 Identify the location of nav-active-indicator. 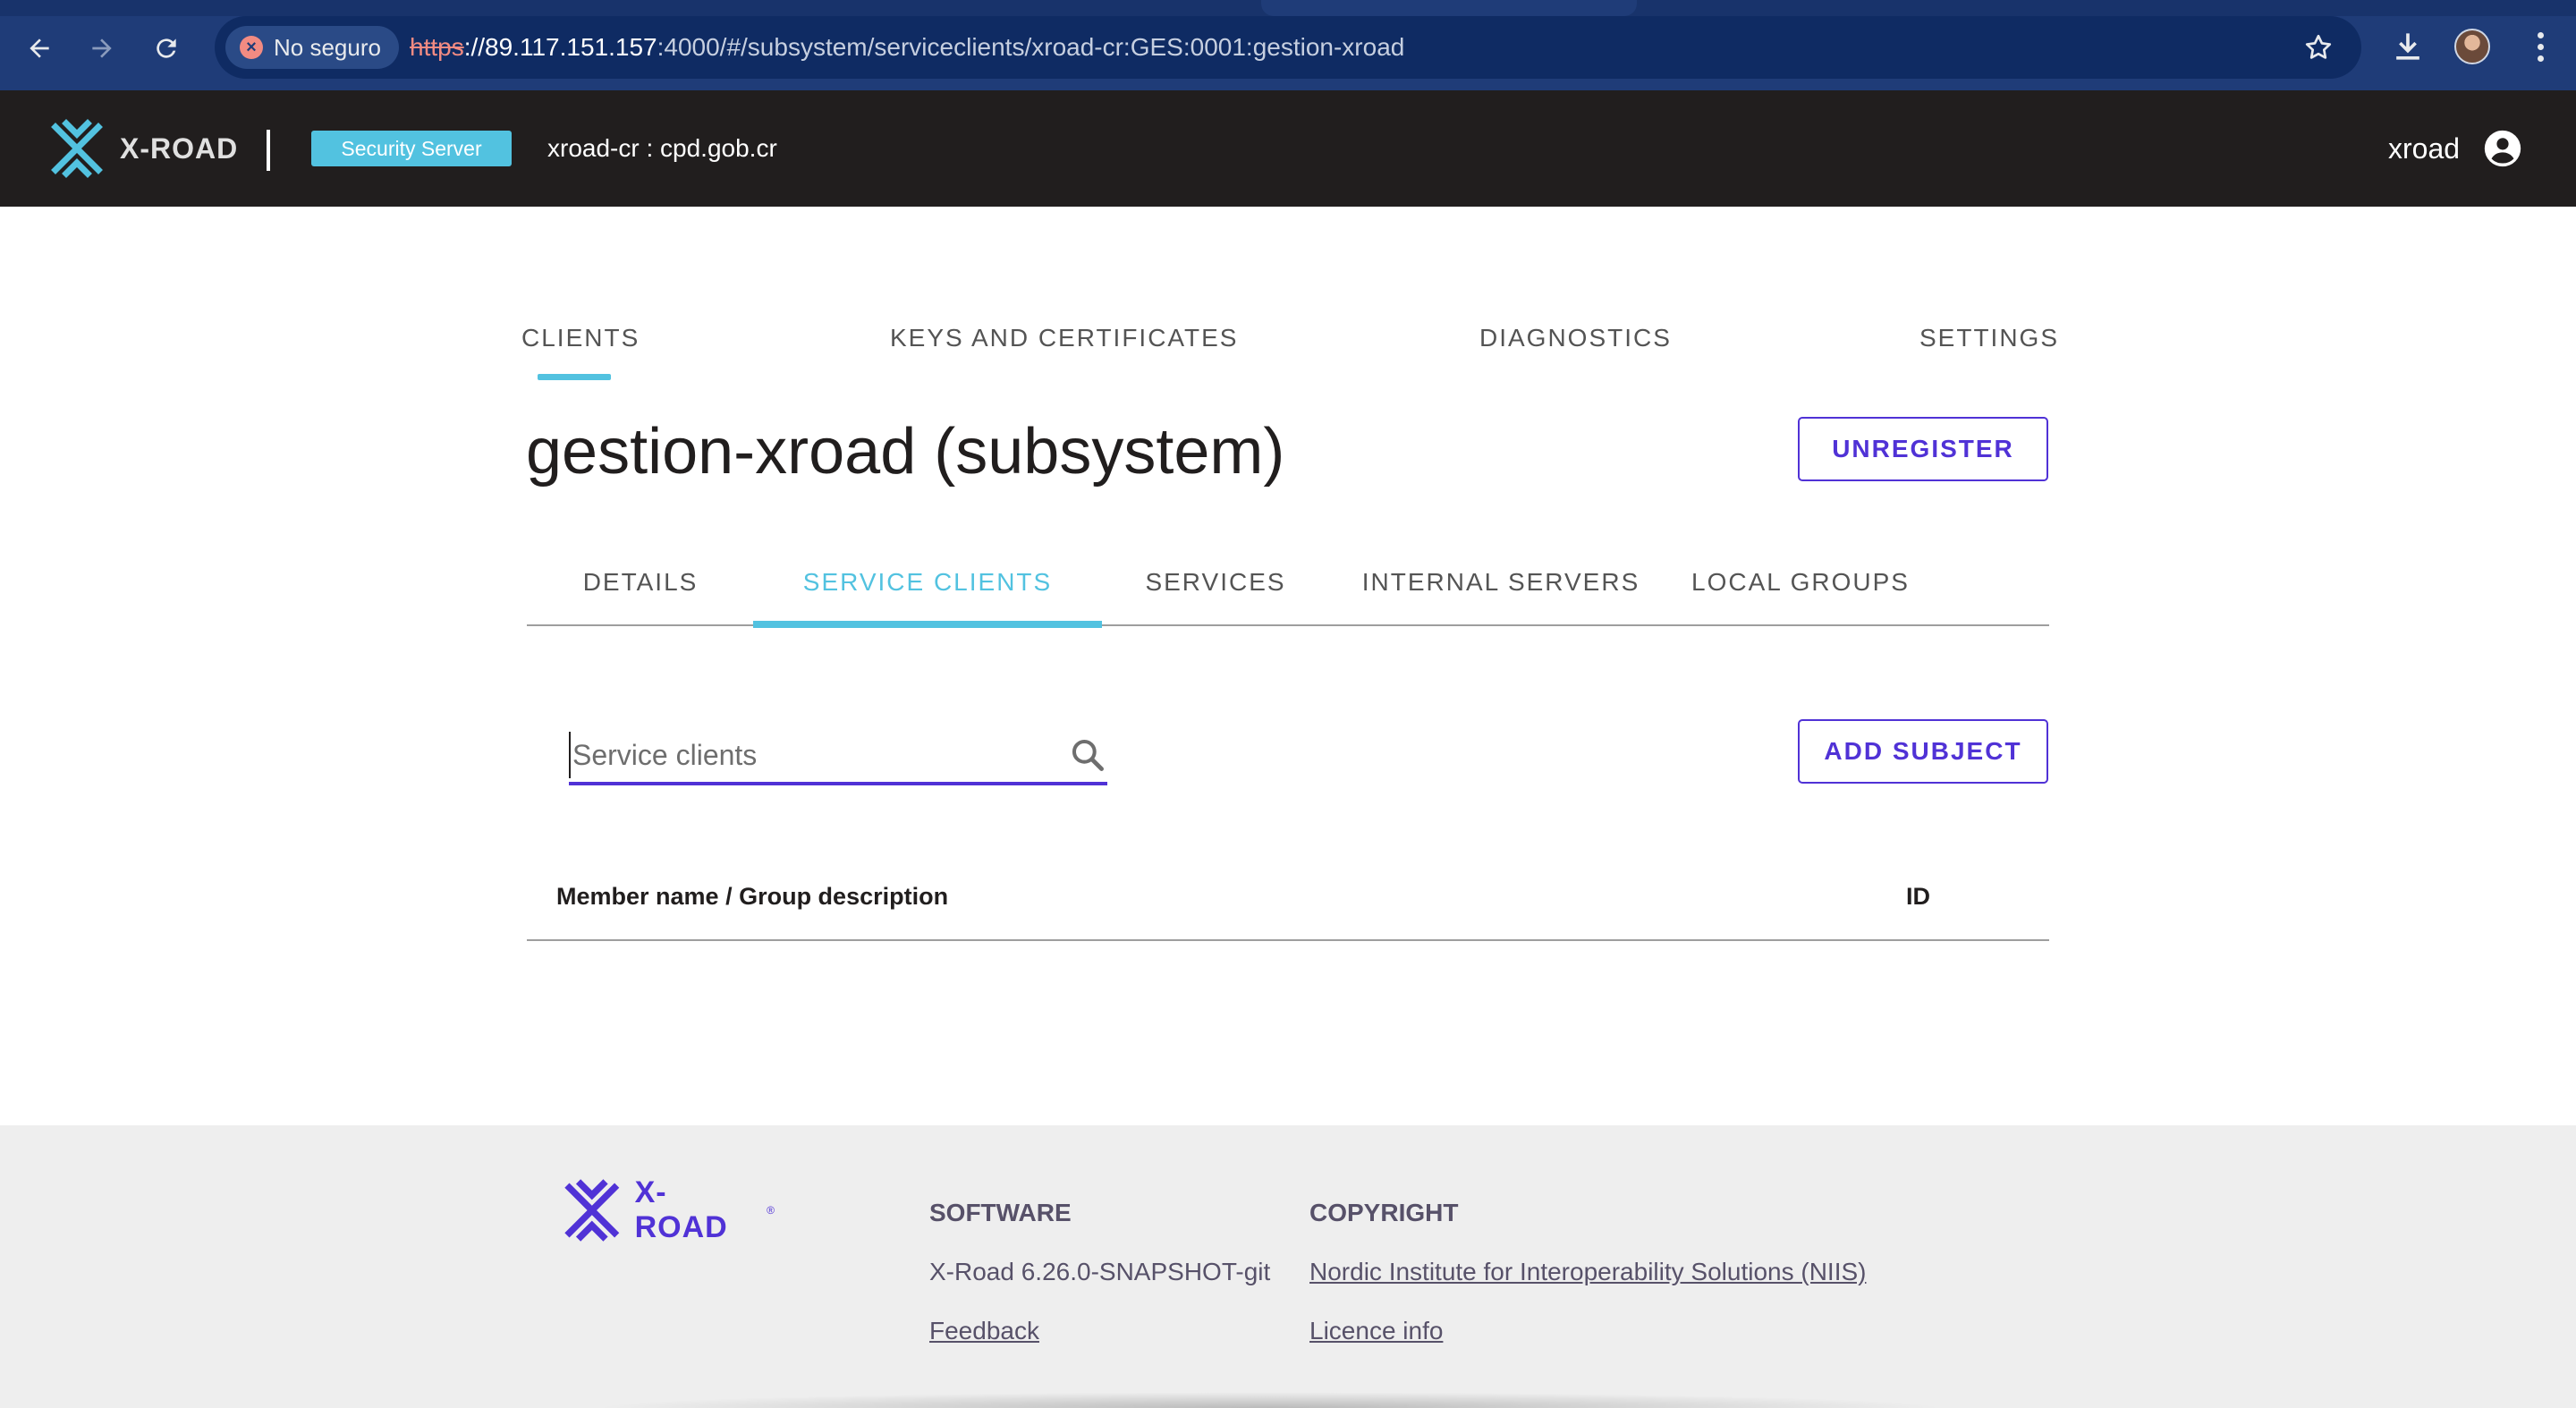
(574, 377).